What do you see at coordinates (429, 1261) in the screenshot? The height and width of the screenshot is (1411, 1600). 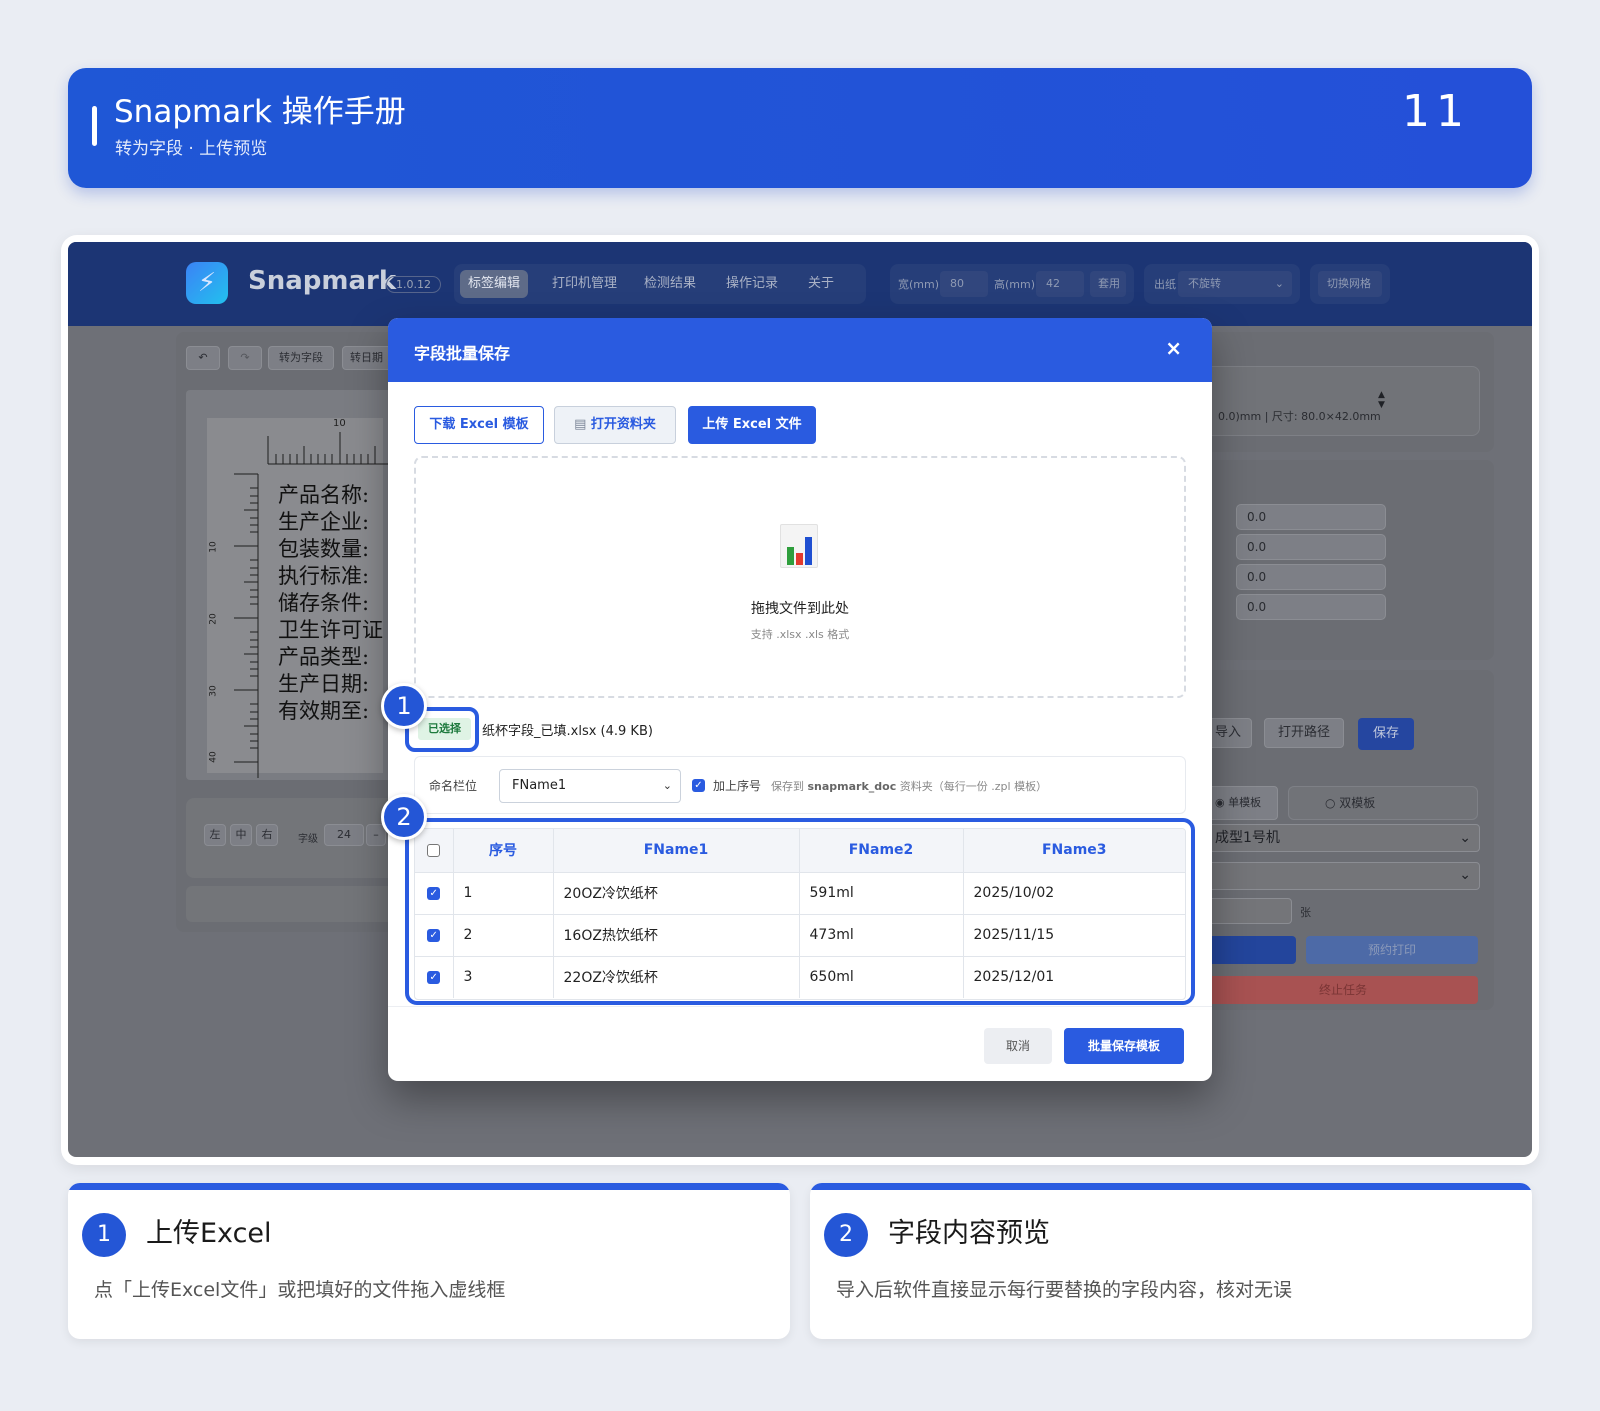 I see `step-card-1: 1 上传Excel 点「上传Excel文件」或把填好的文件拖入虚线框` at bounding box center [429, 1261].